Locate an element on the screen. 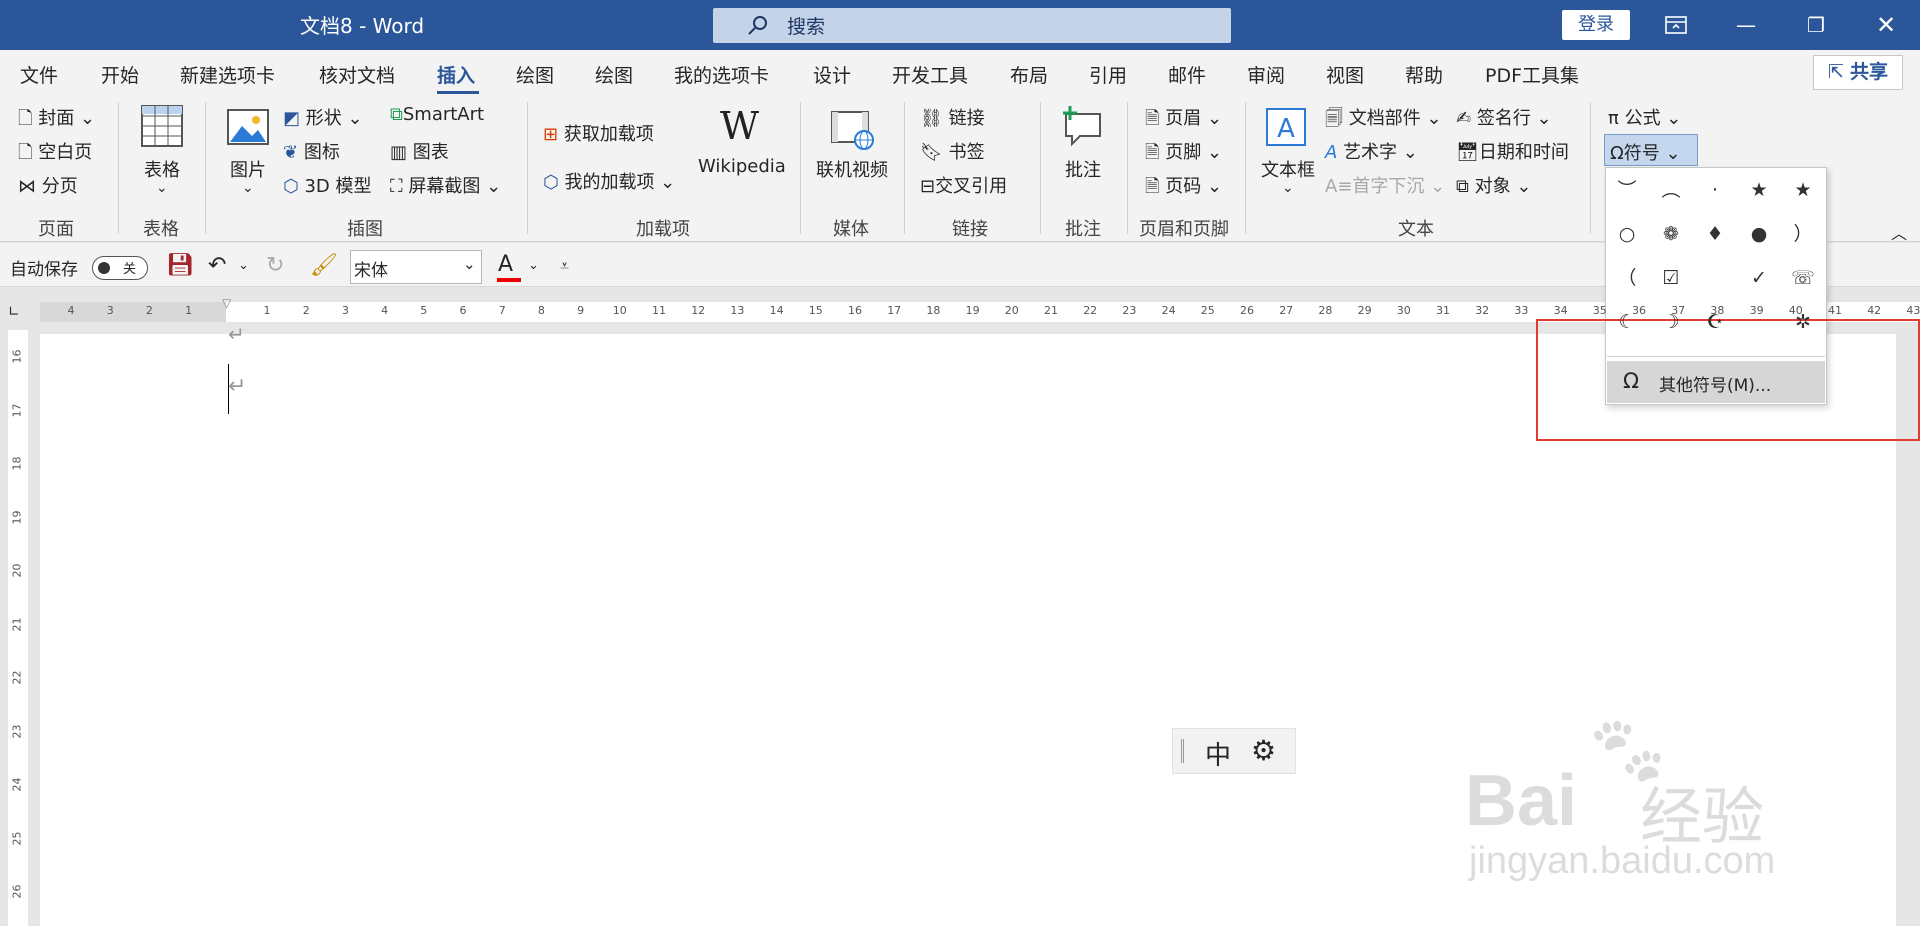 This screenshot has width=1920, height=926. tab-help: 帮助 is located at coordinates (1424, 74).